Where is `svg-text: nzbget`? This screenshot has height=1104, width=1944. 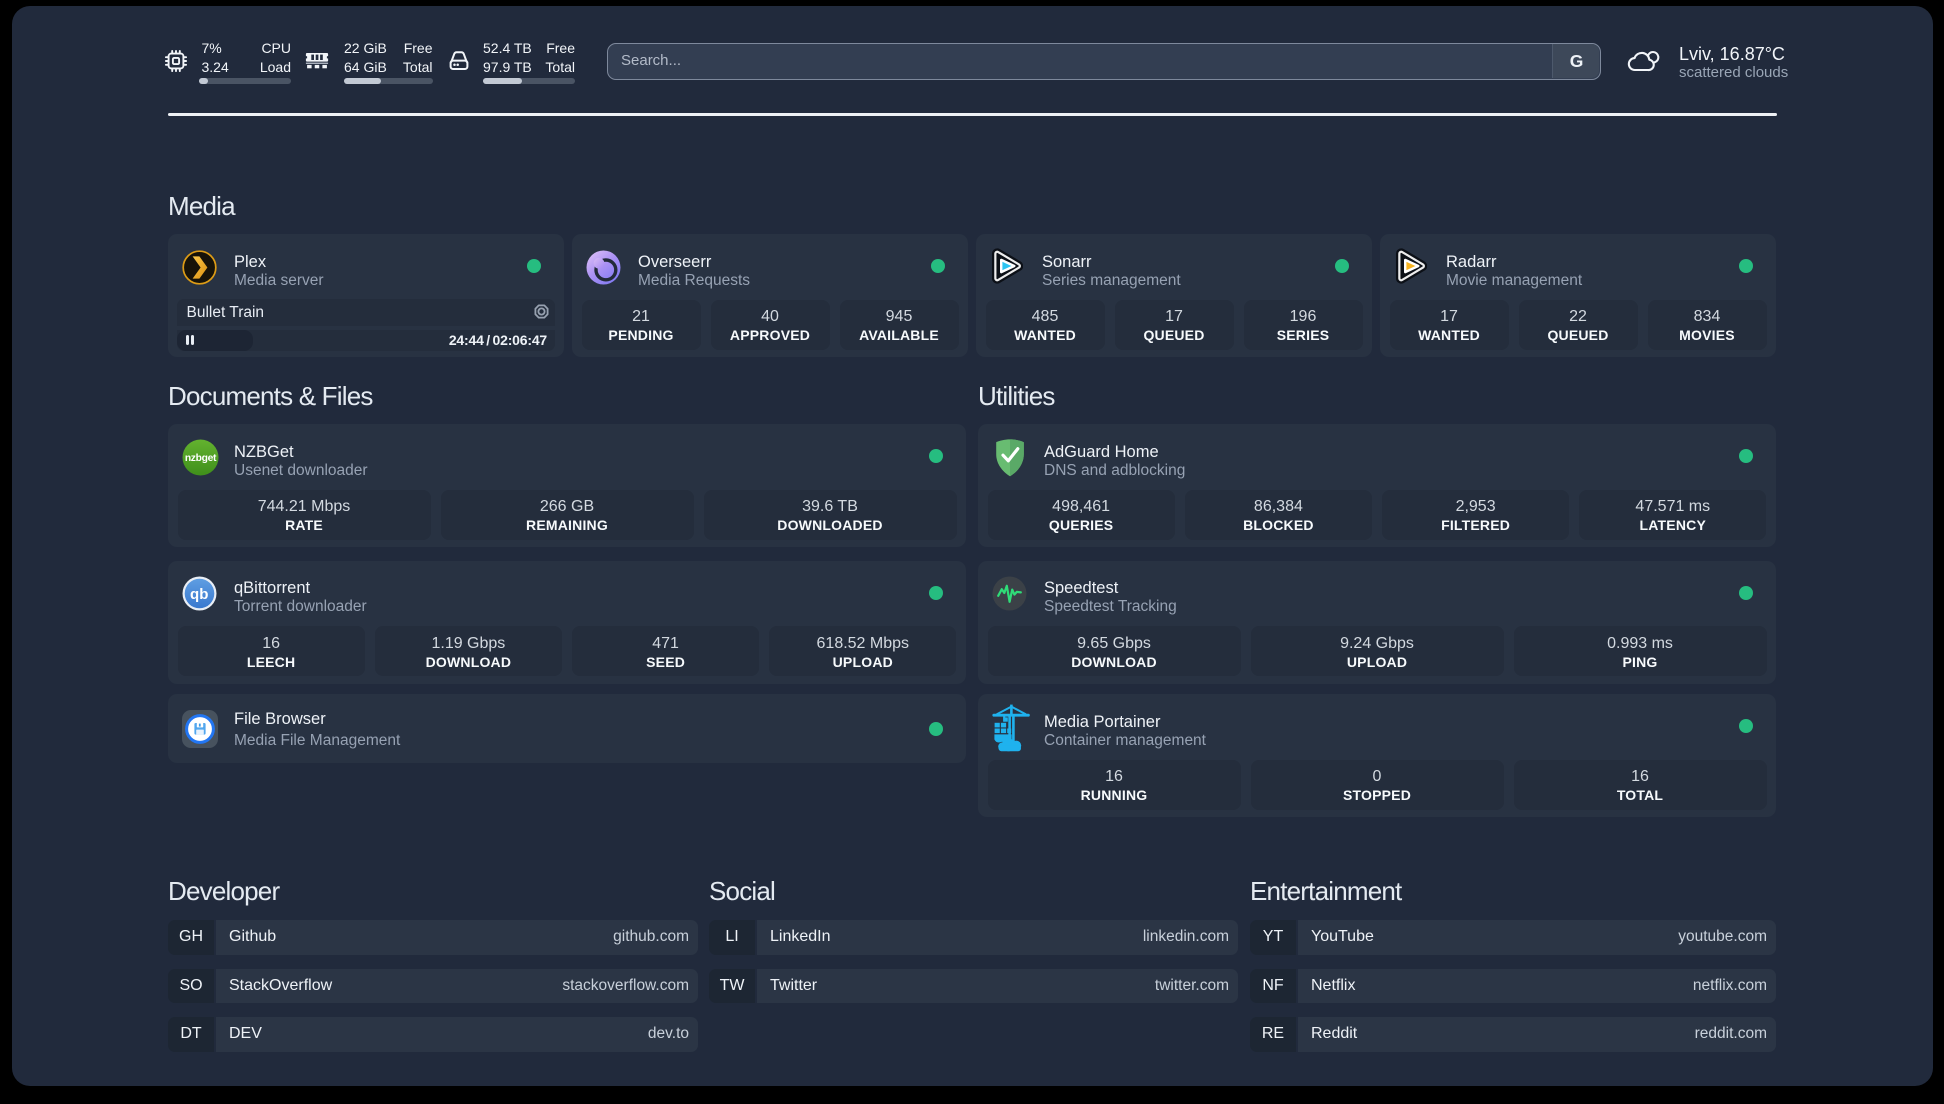
svg-text: nzbget is located at coordinates (201, 458).